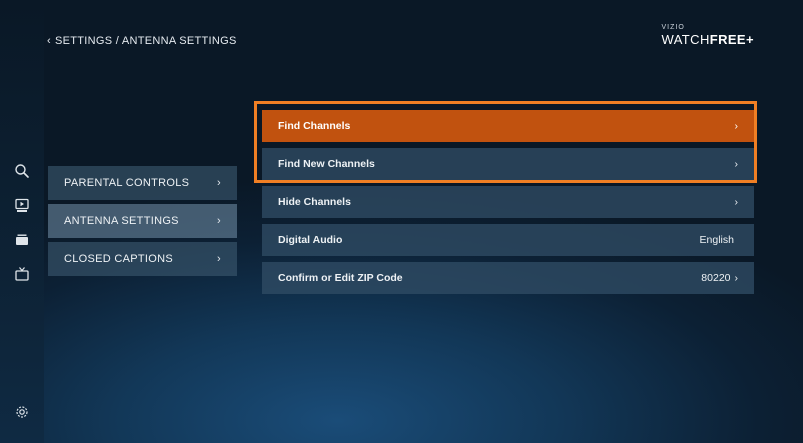 Image resolution: width=803 pixels, height=443 pixels. I want to click on menu-item-label: CLOSED CAPTIONS, so click(119, 259).